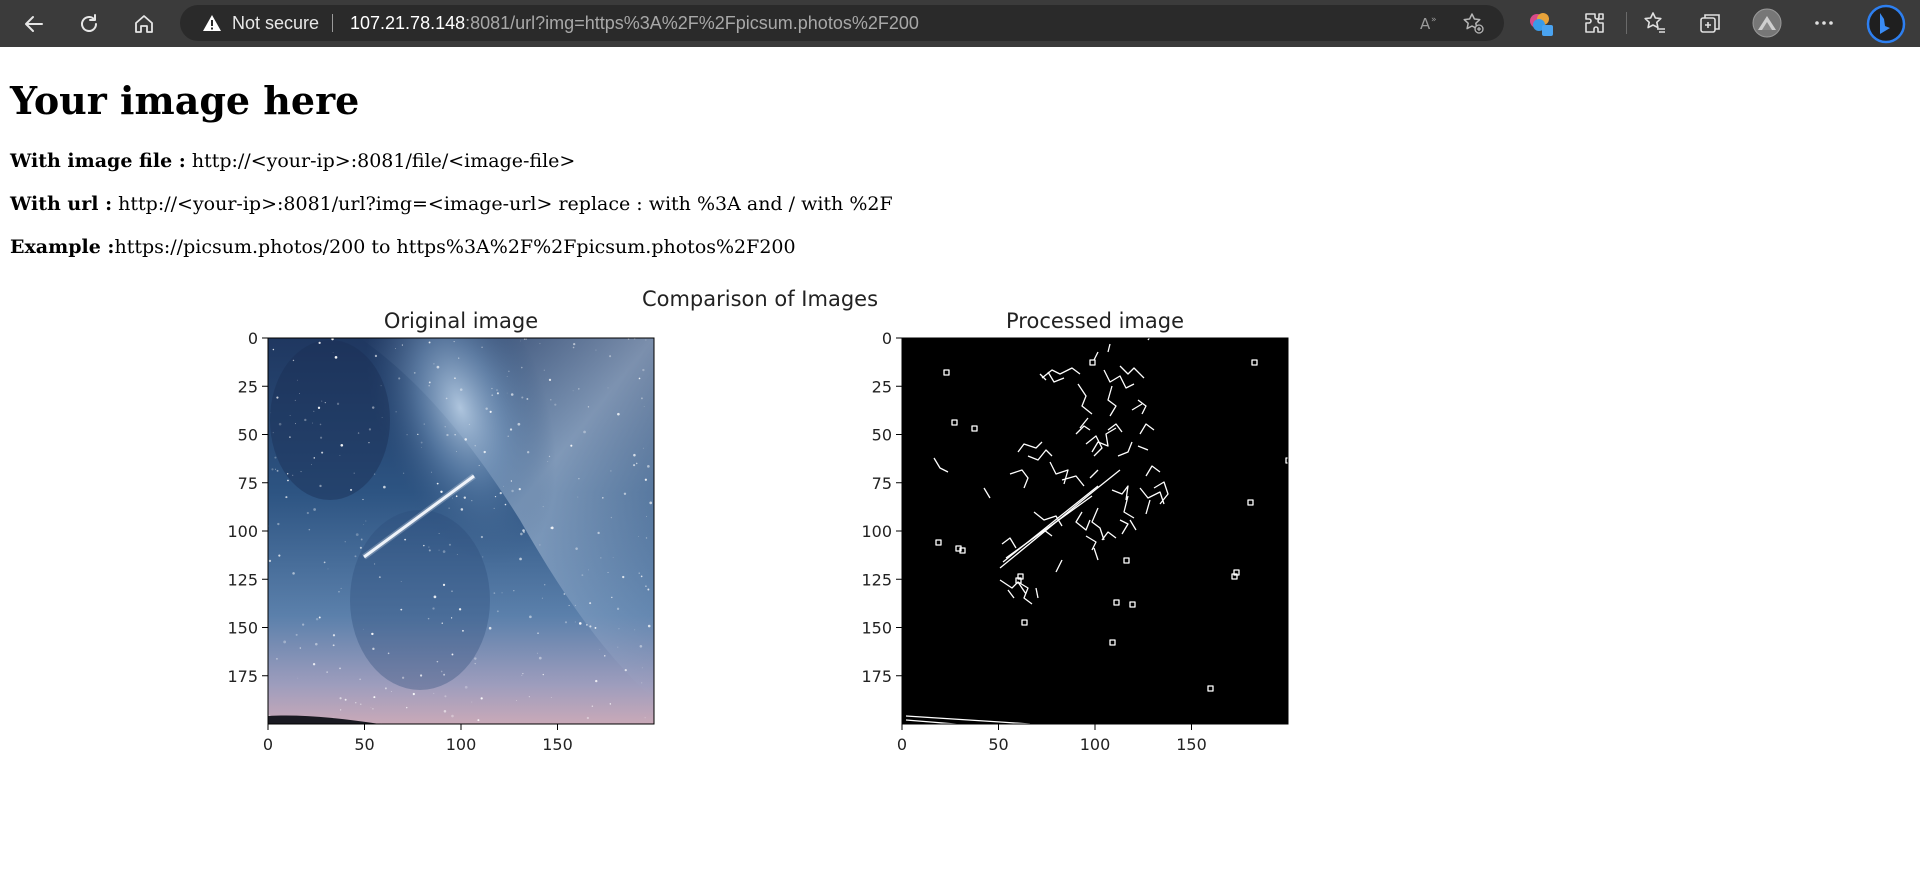  I want to click on url-host: 107.21.78.148, so click(408, 23).